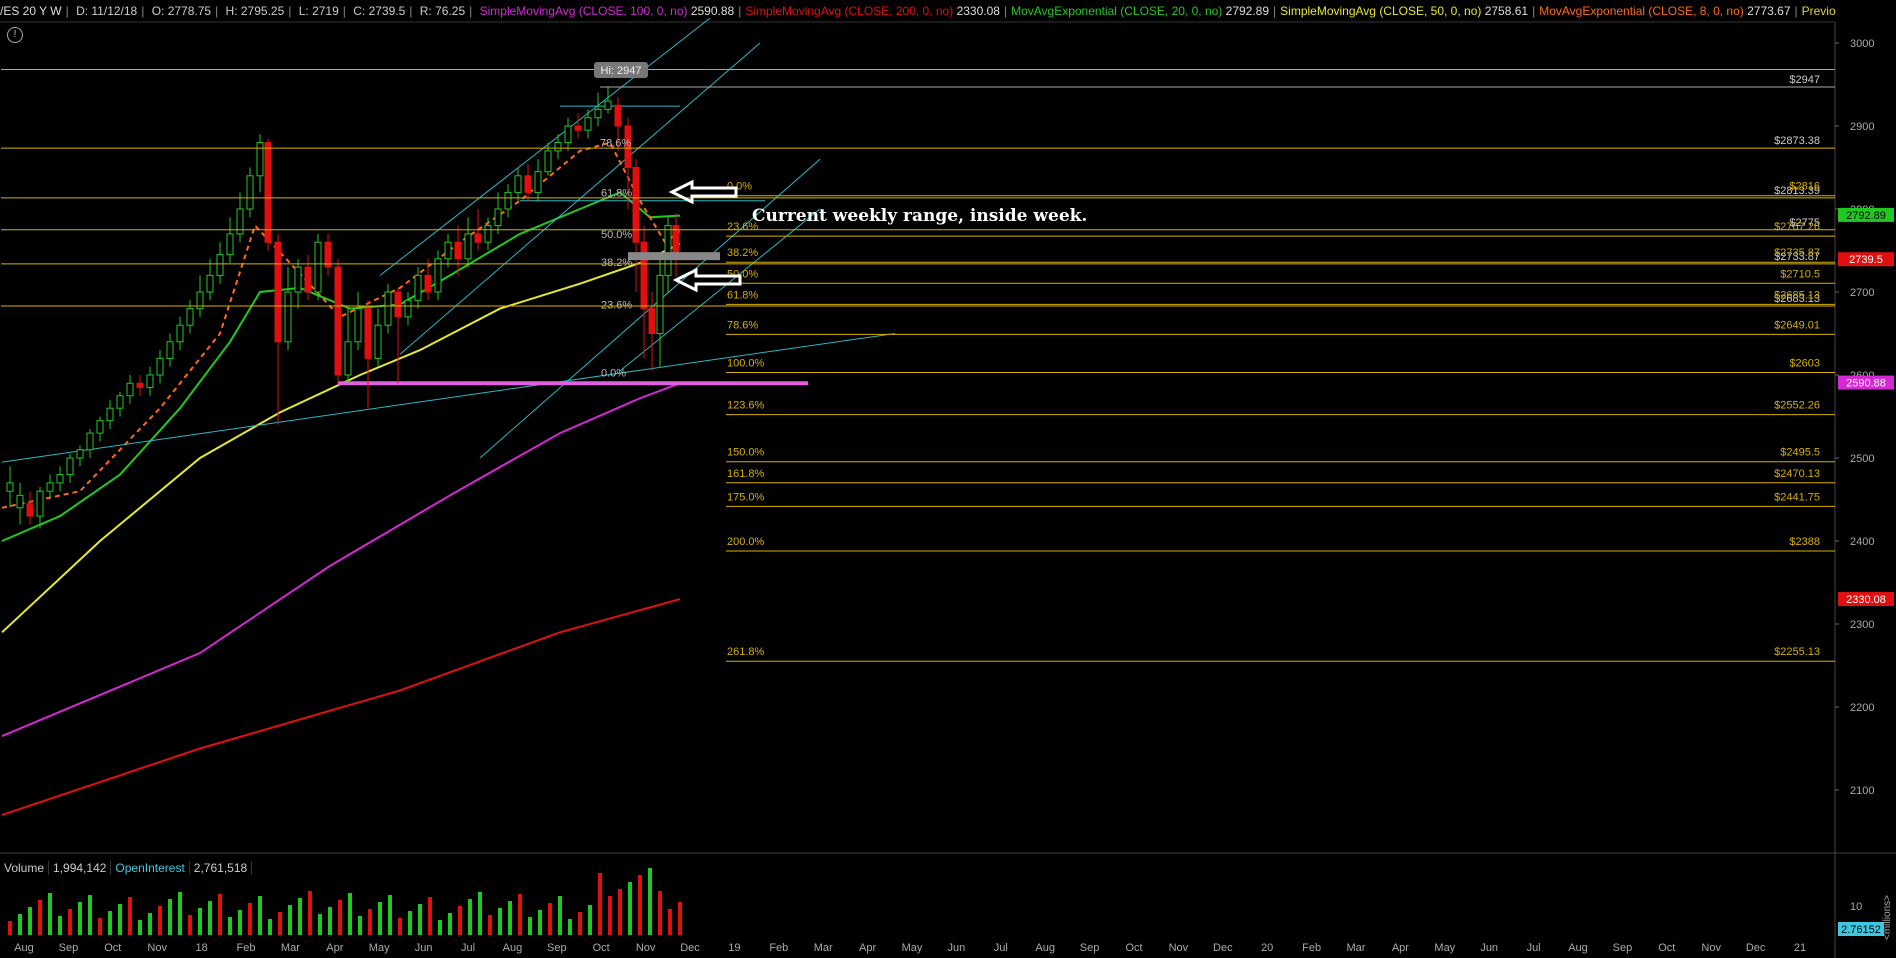  I want to click on price-badge-label: 2330.08, so click(1866, 600).